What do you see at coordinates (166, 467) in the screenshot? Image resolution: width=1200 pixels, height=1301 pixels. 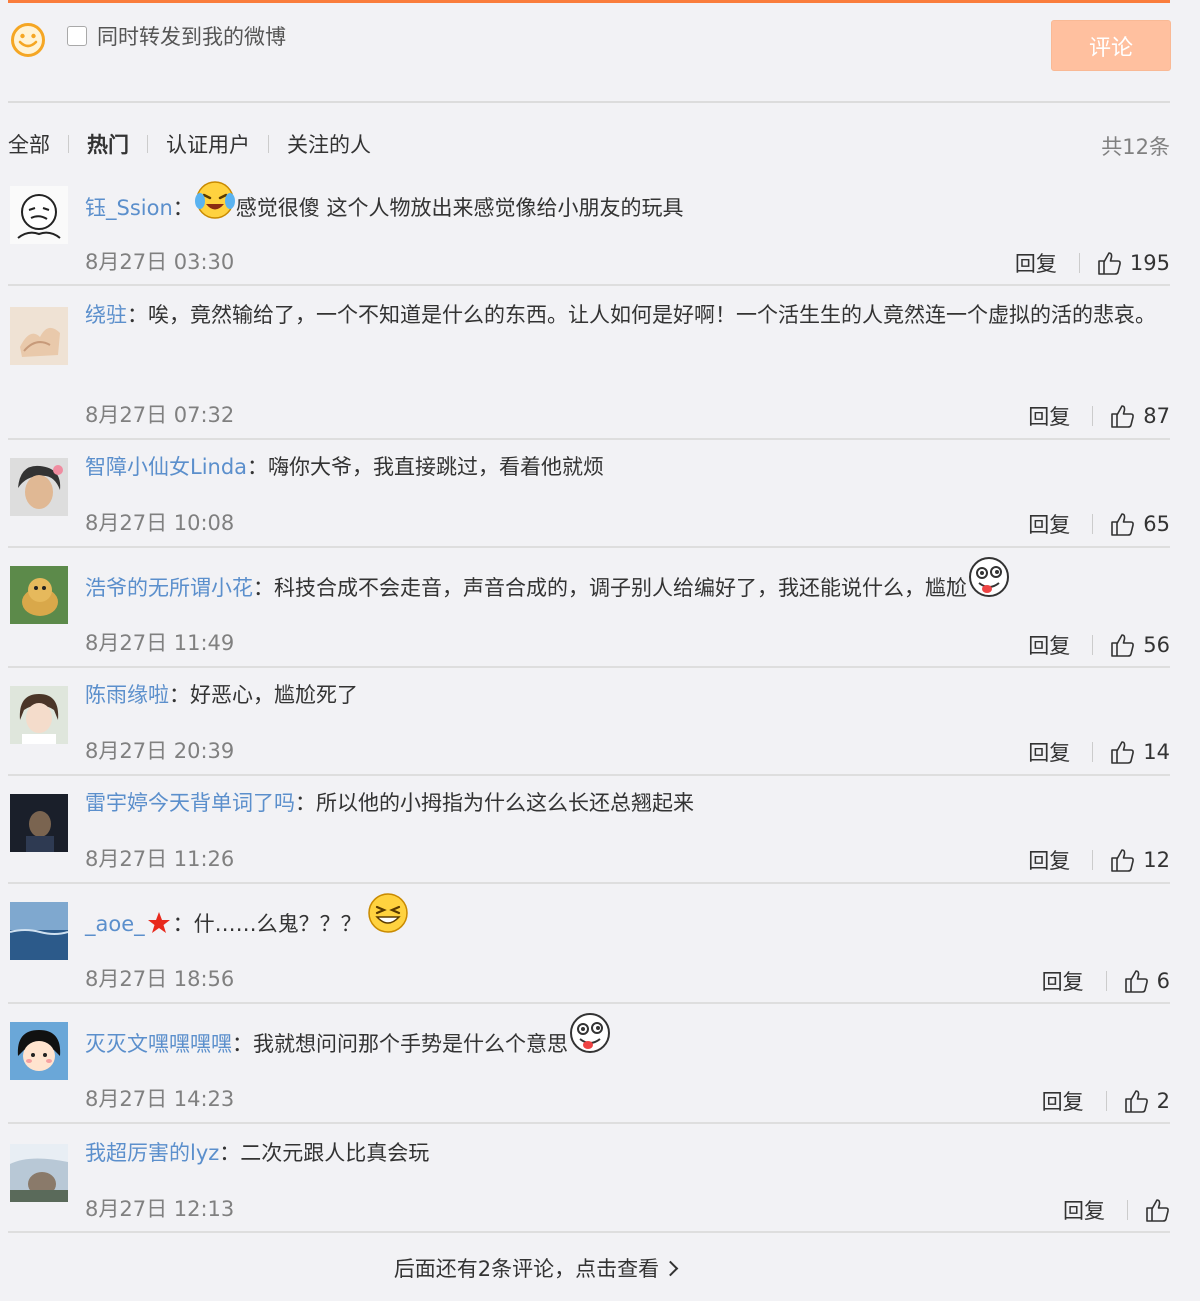 I see `comment-username: 智障小仙女Linda` at bounding box center [166, 467].